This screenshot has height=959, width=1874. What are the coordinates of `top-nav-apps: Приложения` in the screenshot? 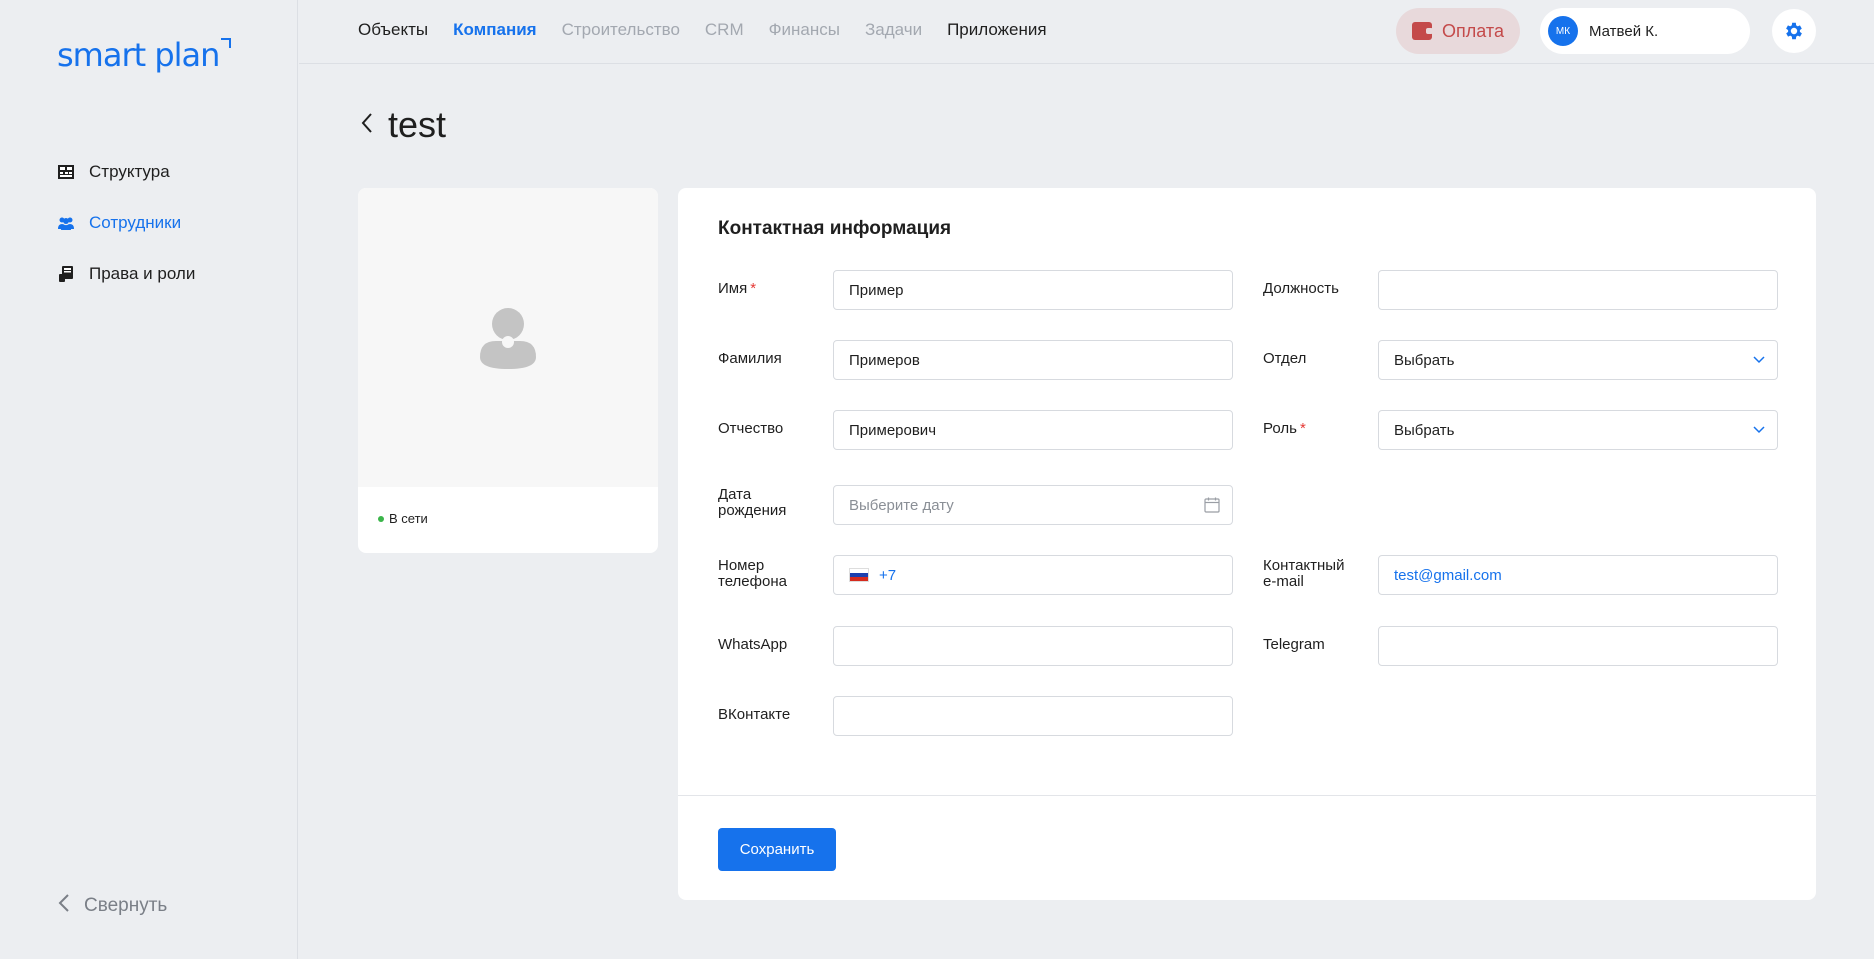 It's located at (996, 30).